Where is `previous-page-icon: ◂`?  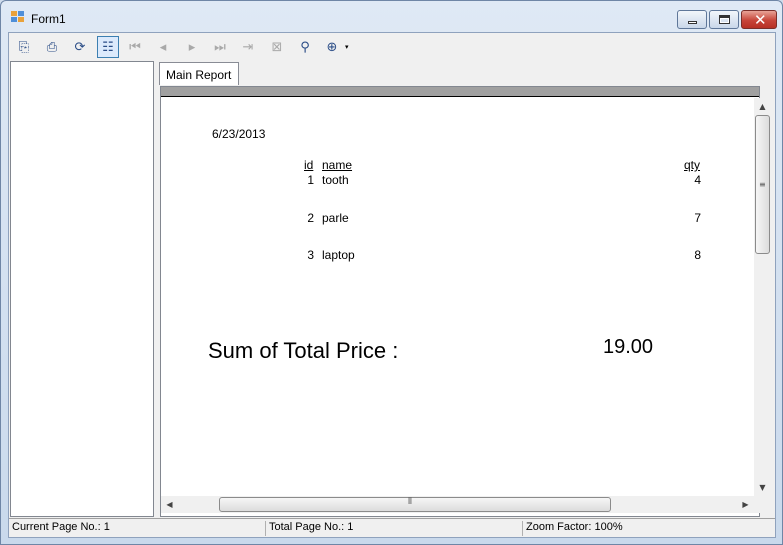 previous-page-icon: ◂ is located at coordinates (163, 47).